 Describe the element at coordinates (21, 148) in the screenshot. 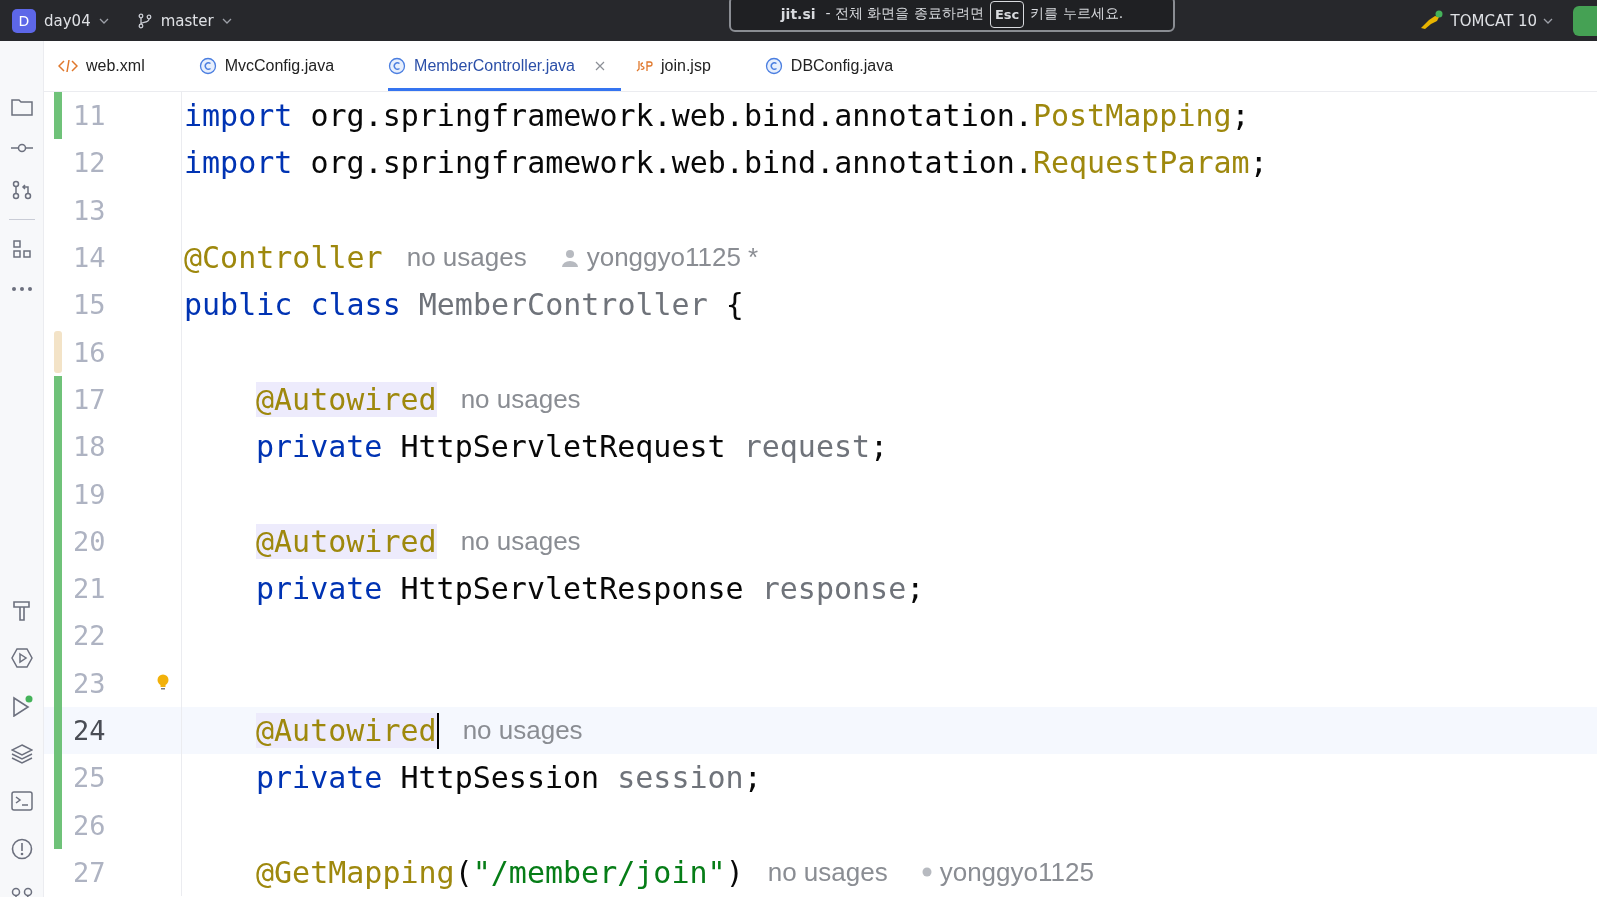

I see `commit-icon` at that location.